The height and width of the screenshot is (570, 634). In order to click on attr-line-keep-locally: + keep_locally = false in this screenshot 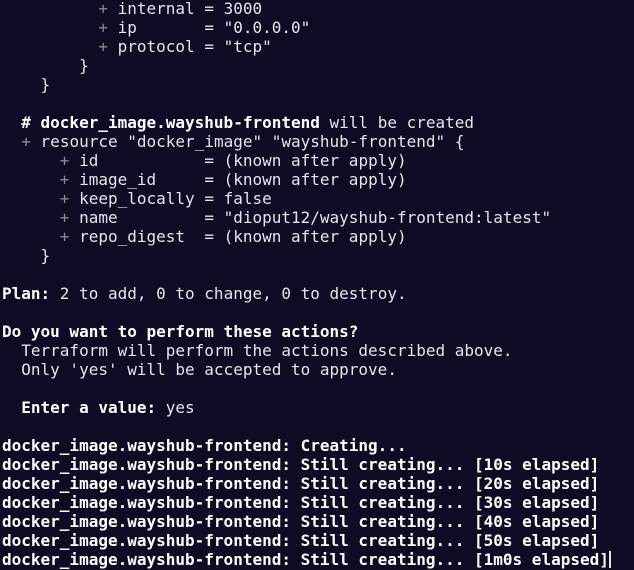, I will do `click(318, 198)`.